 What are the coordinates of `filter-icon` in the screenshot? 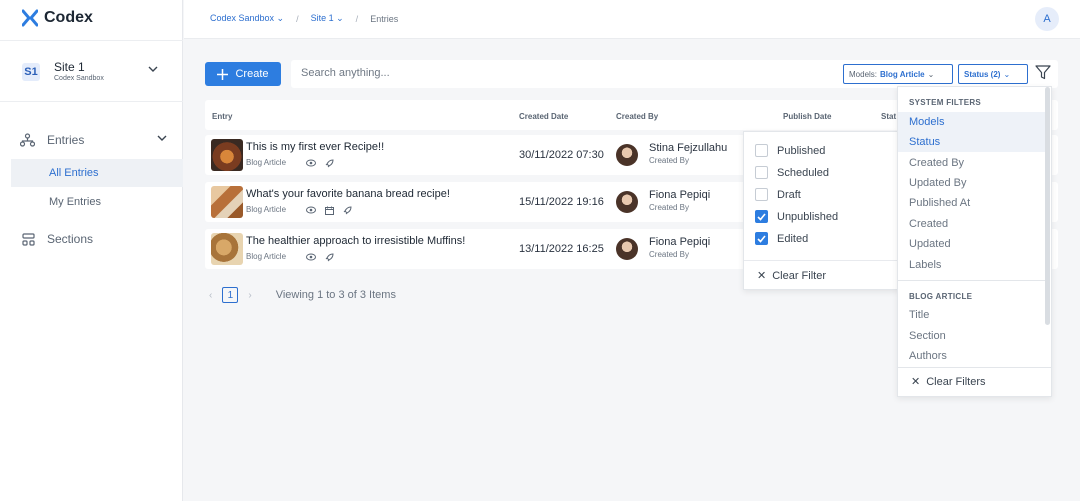 It's located at (1043, 72).